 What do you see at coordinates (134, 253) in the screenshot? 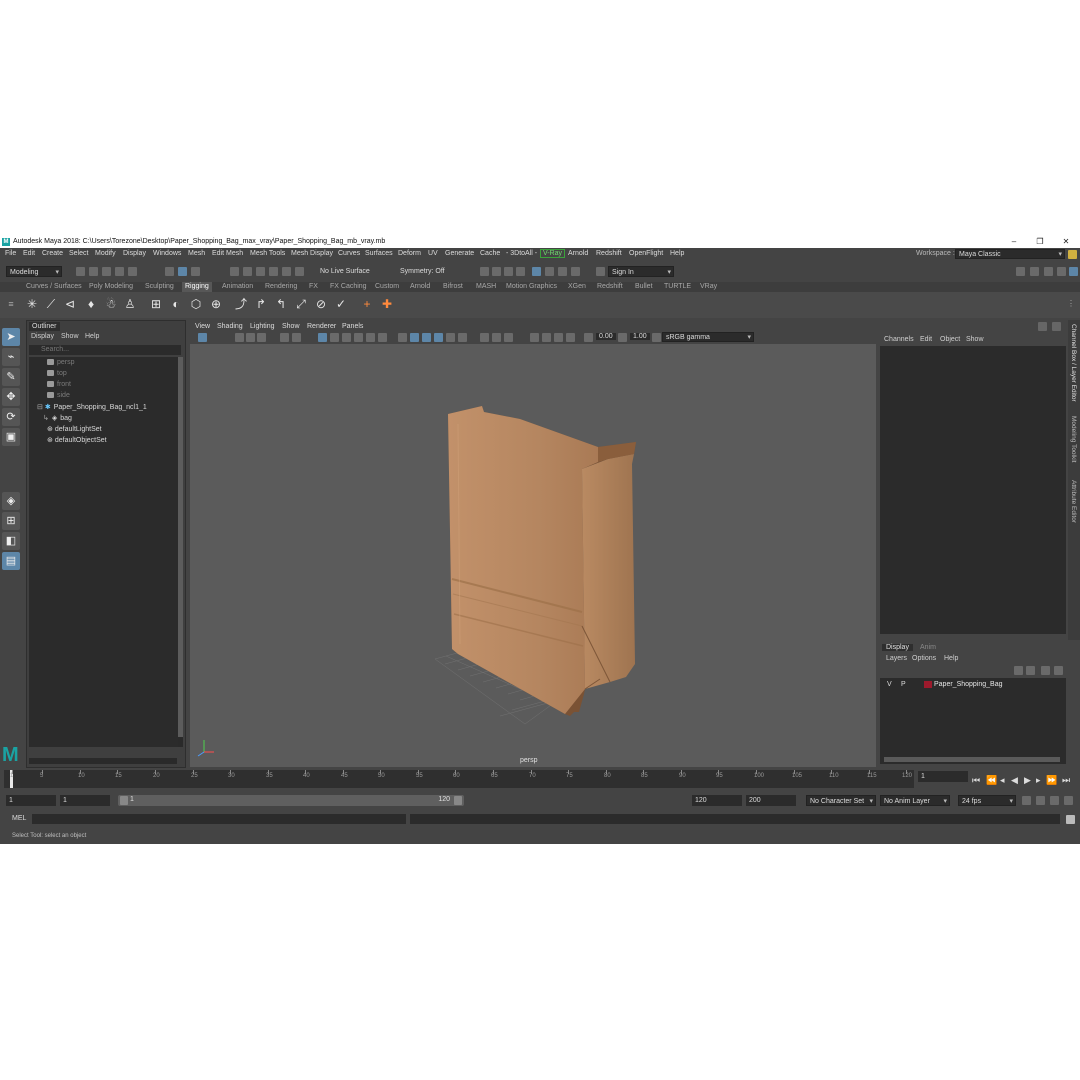
I see `menu-display: Display` at bounding box center [134, 253].